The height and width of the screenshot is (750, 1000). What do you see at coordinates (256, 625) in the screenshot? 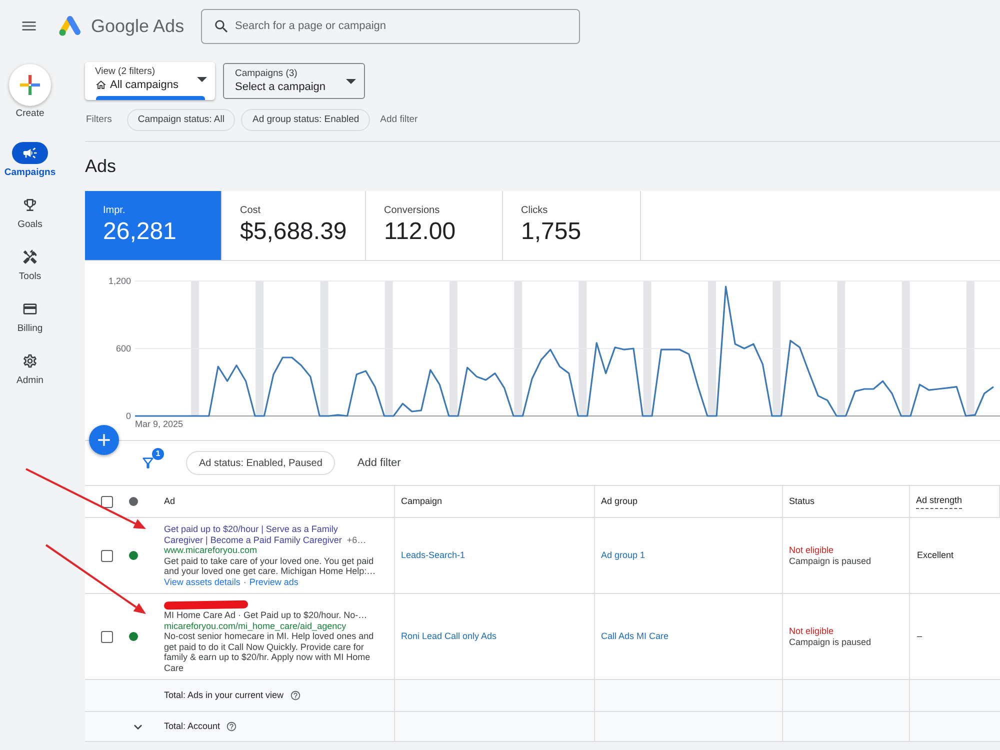
I see `ad-url: micareforyou.com/mi_home_care/aid_agency` at bounding box center [256, 625].